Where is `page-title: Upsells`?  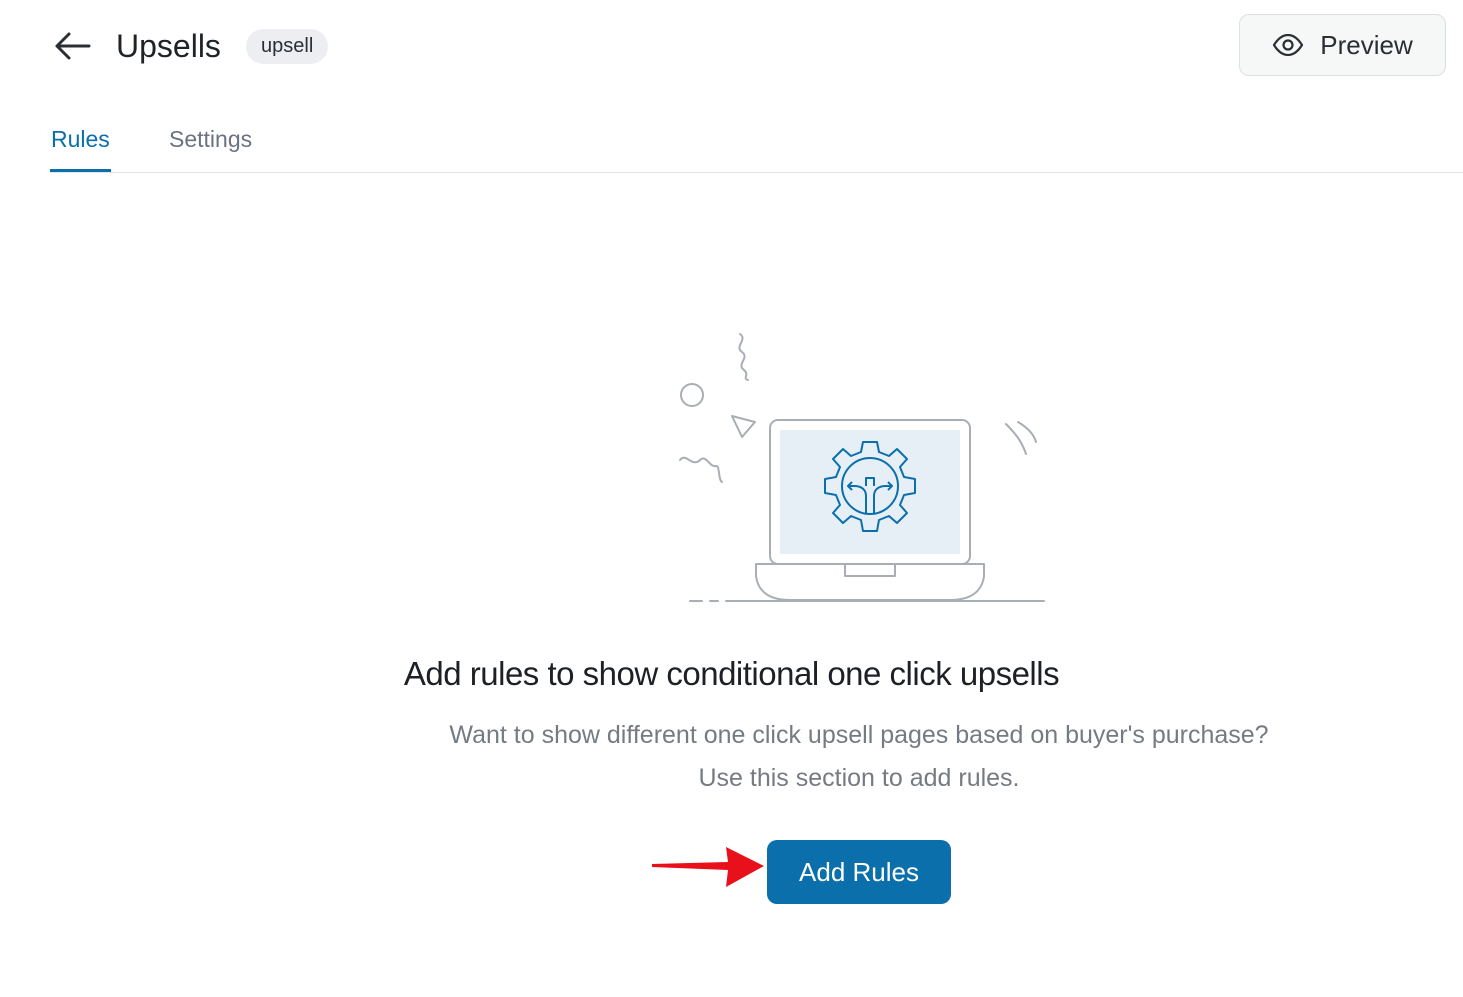 page-title: Upsells is located at coordinates (168, 46).